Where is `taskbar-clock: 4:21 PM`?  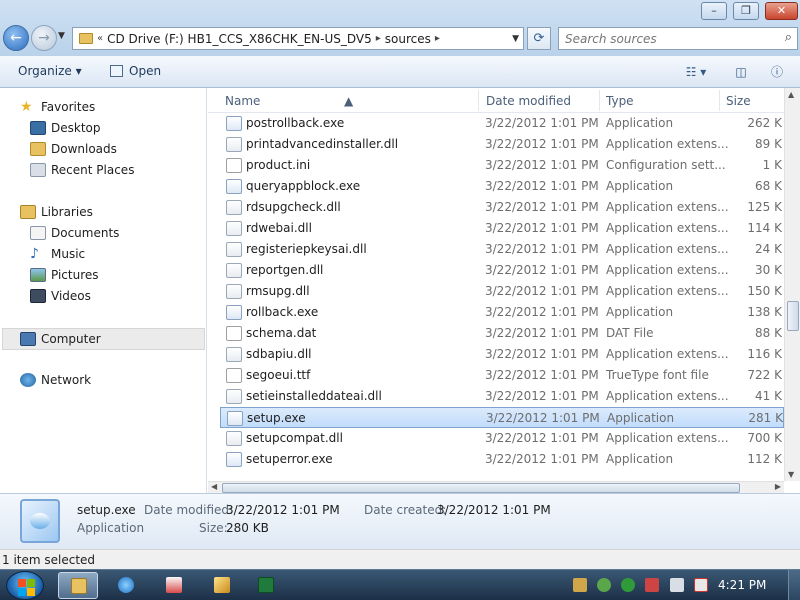
taskbar-clock: 4:21 PM is located at coordinates (742, 585).